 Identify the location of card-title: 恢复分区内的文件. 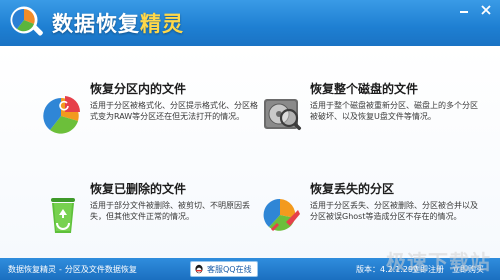
(138, 89).